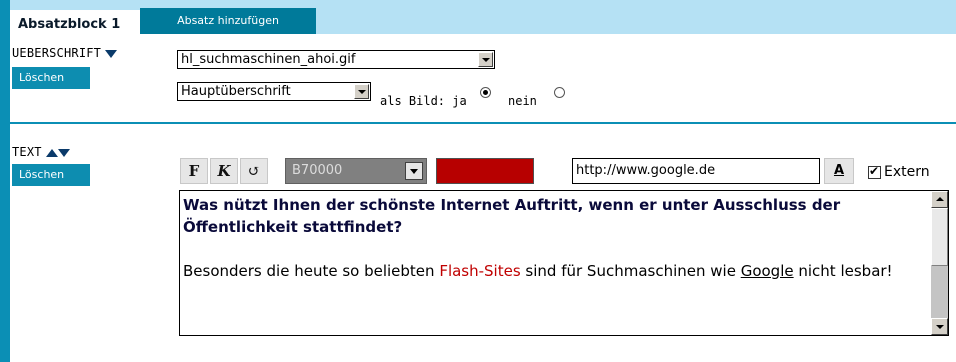 The image size is (956, 362). Describe the element at coordinates (224, 171) in the screenshot. I see `italic-button: K` at that location.